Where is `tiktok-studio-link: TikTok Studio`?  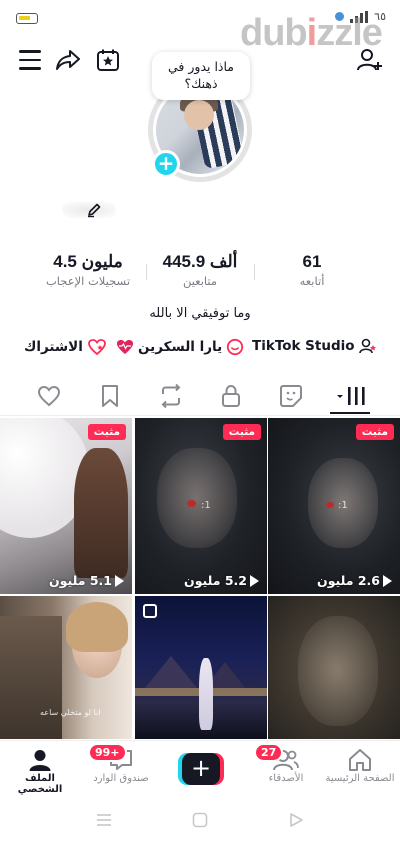 tiktok-studio-link: TikTok Studio is located at coordinates (314, 346).